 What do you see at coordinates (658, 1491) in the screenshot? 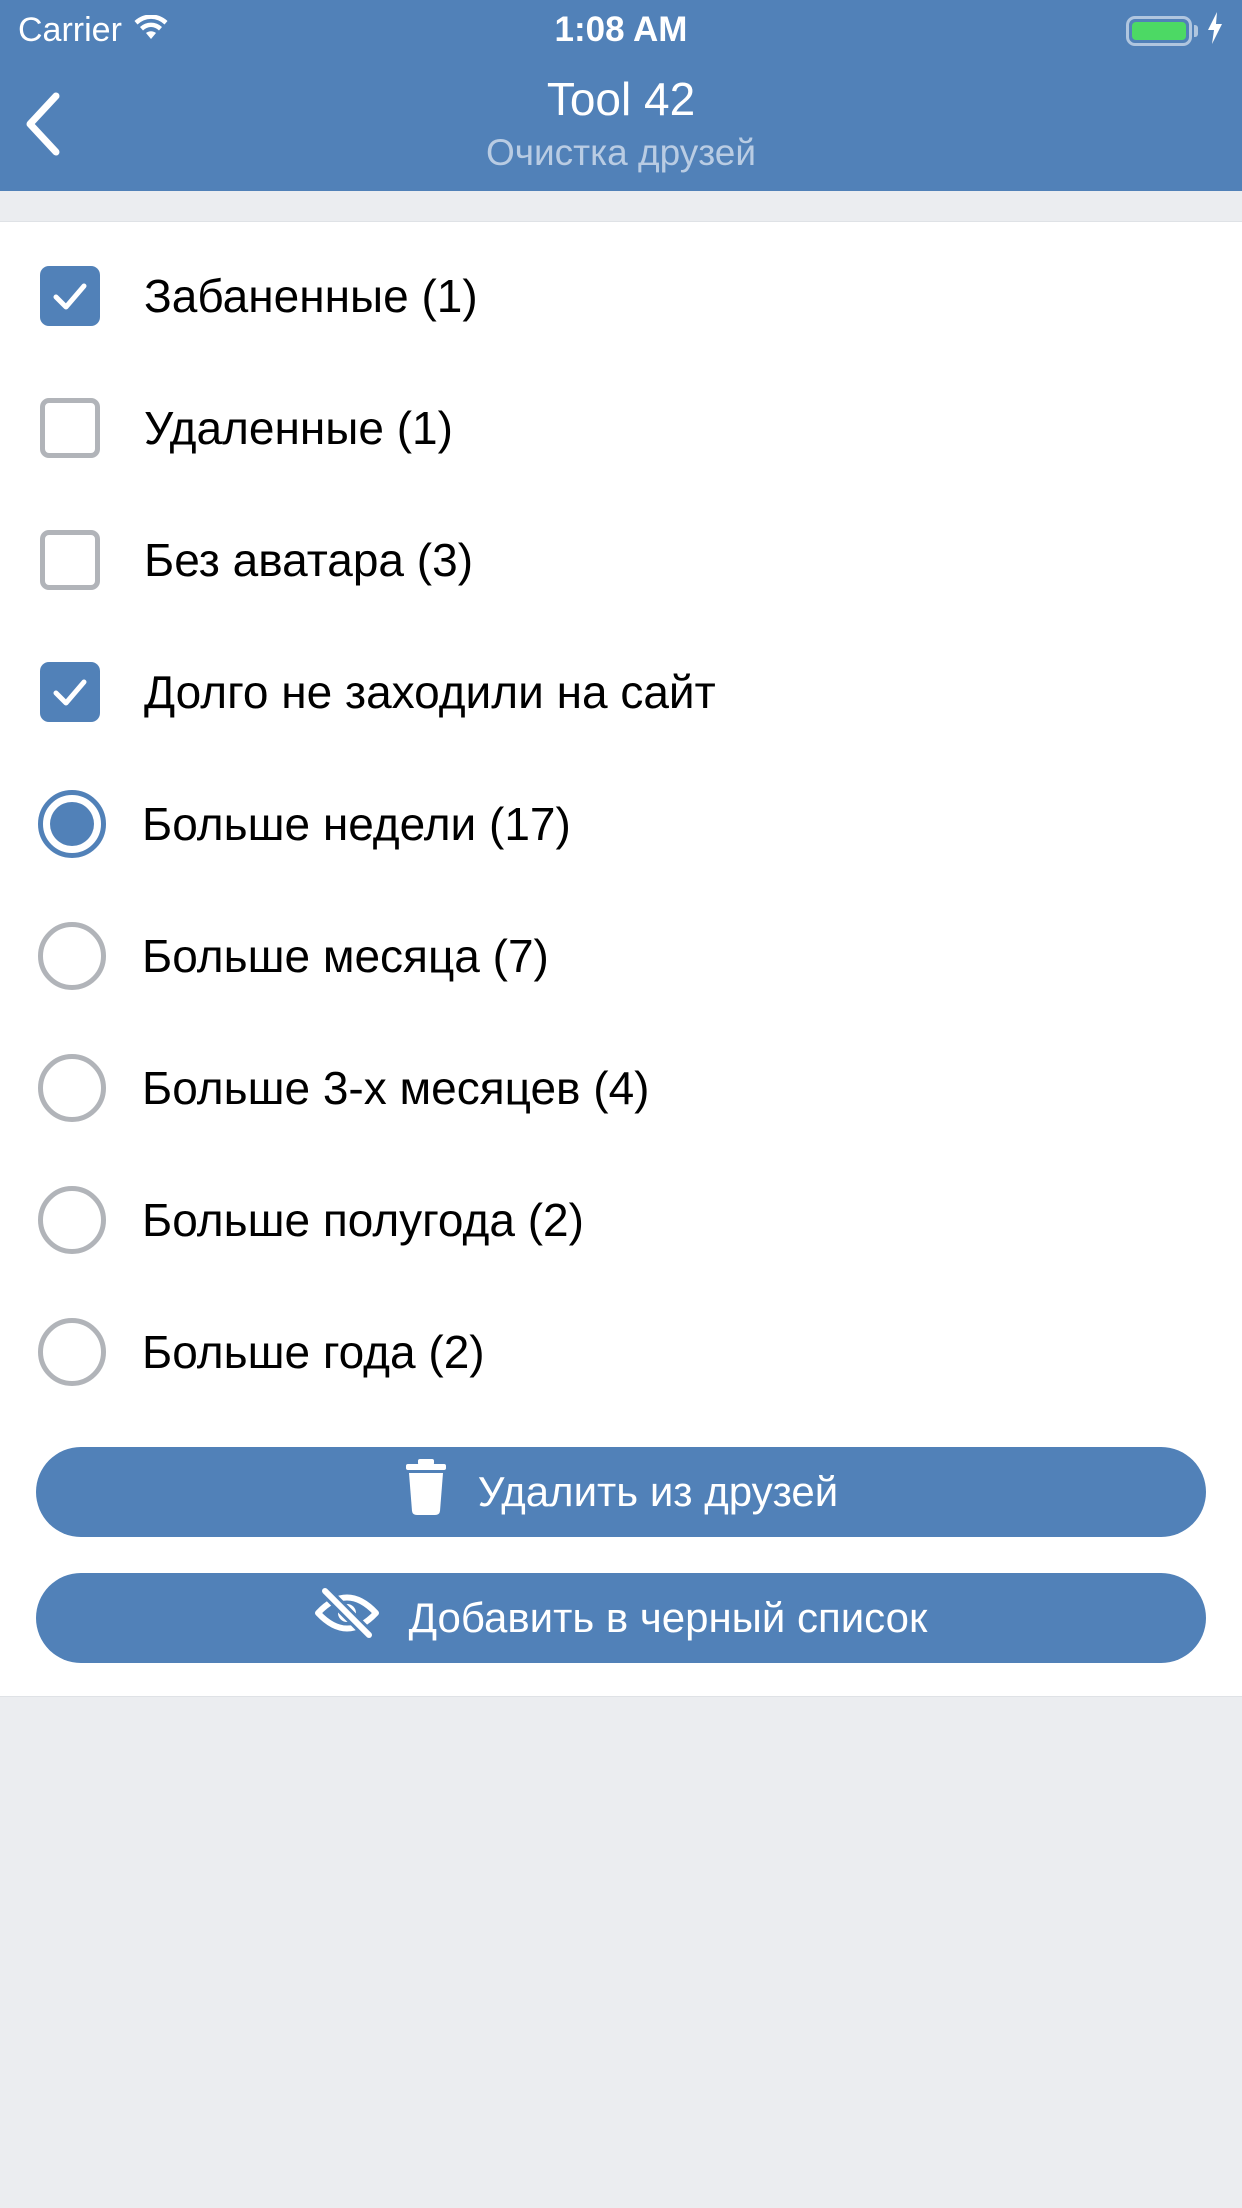
I see `remove-friends-label: Удалить из друзей` at bounding box center [658, 1491].